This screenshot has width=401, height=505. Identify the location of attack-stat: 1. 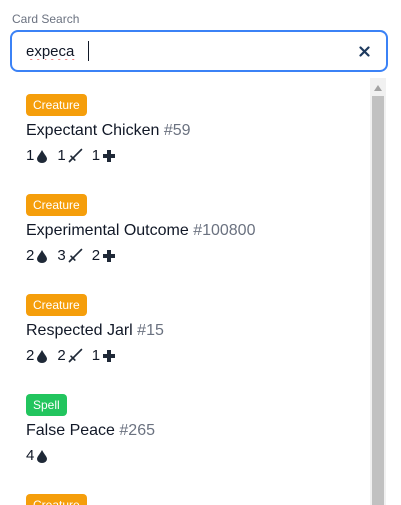
(69, 155).